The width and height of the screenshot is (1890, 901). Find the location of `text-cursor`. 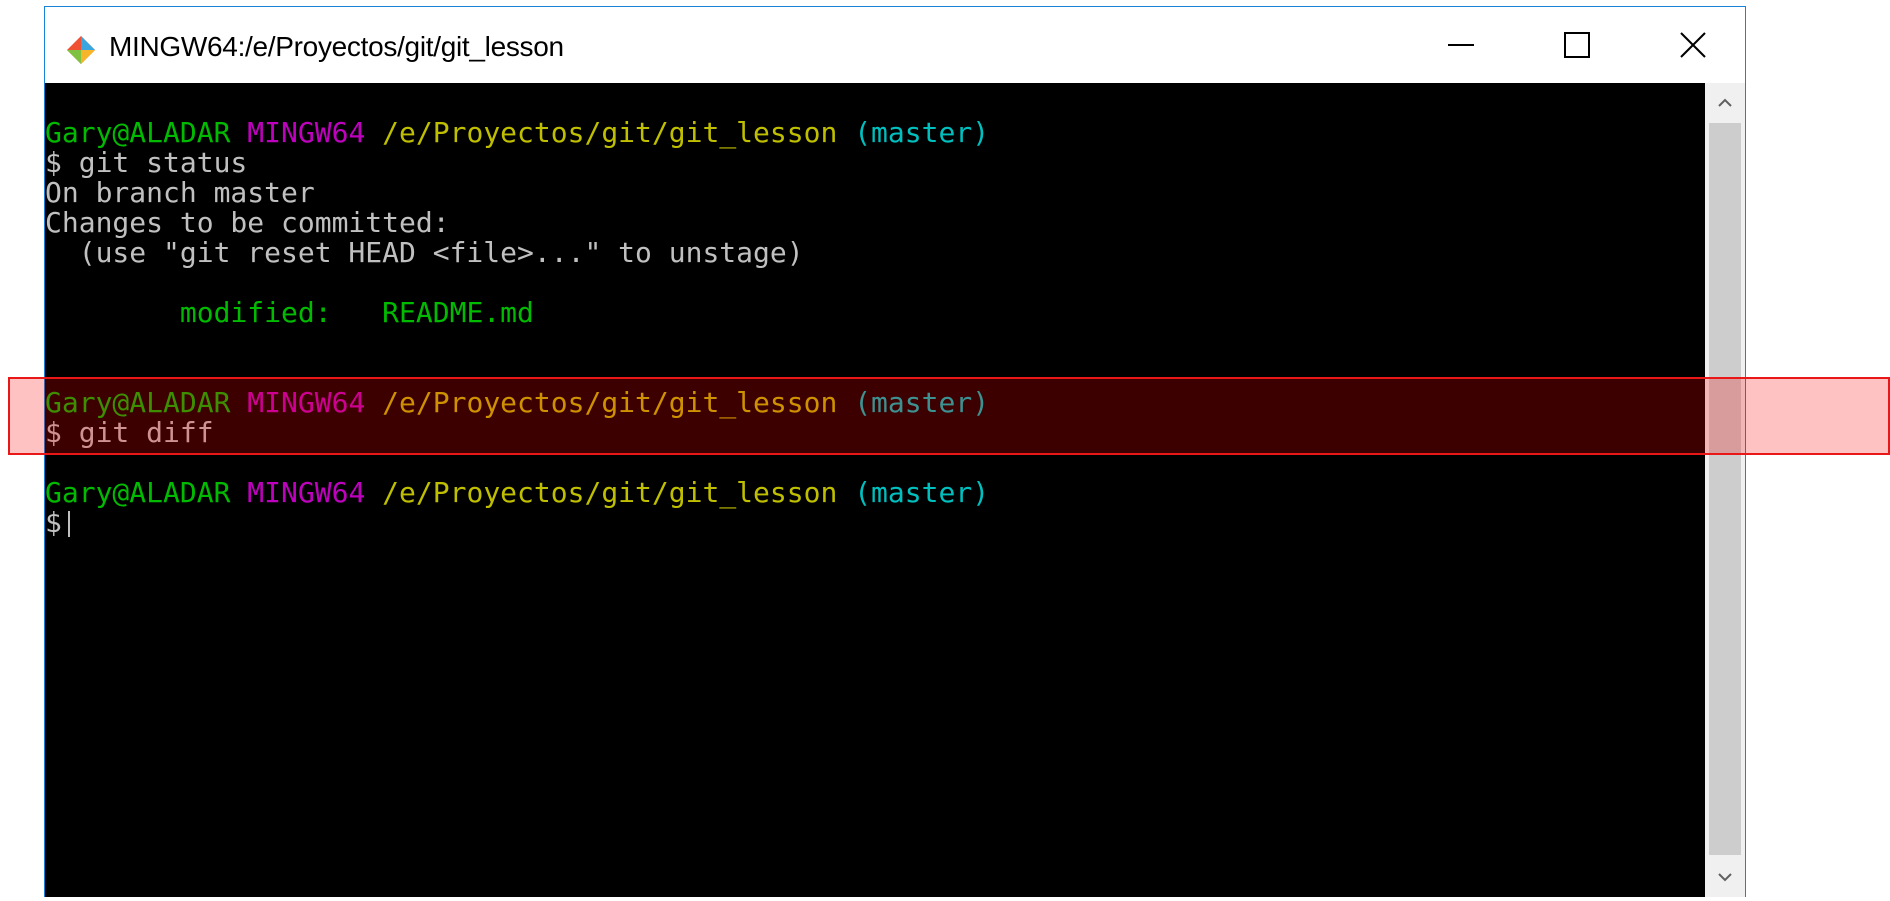

text-cursor is located at coordinates (68, 524).